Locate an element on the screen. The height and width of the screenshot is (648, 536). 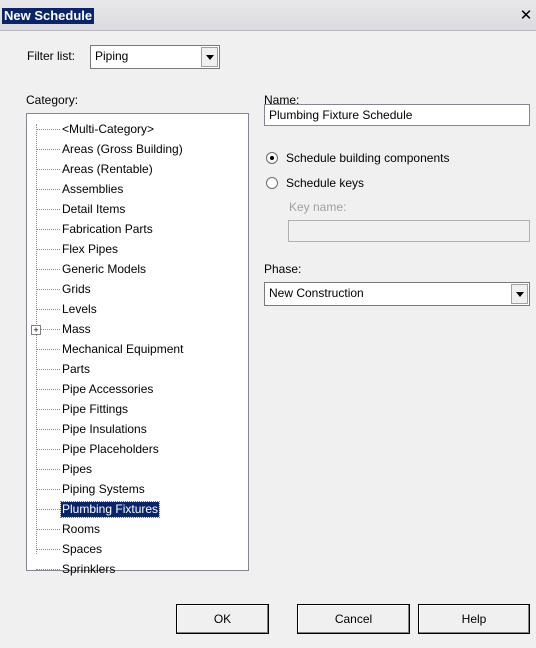
tree-item: <Multi-Category> is located at coordinates (137, 130).